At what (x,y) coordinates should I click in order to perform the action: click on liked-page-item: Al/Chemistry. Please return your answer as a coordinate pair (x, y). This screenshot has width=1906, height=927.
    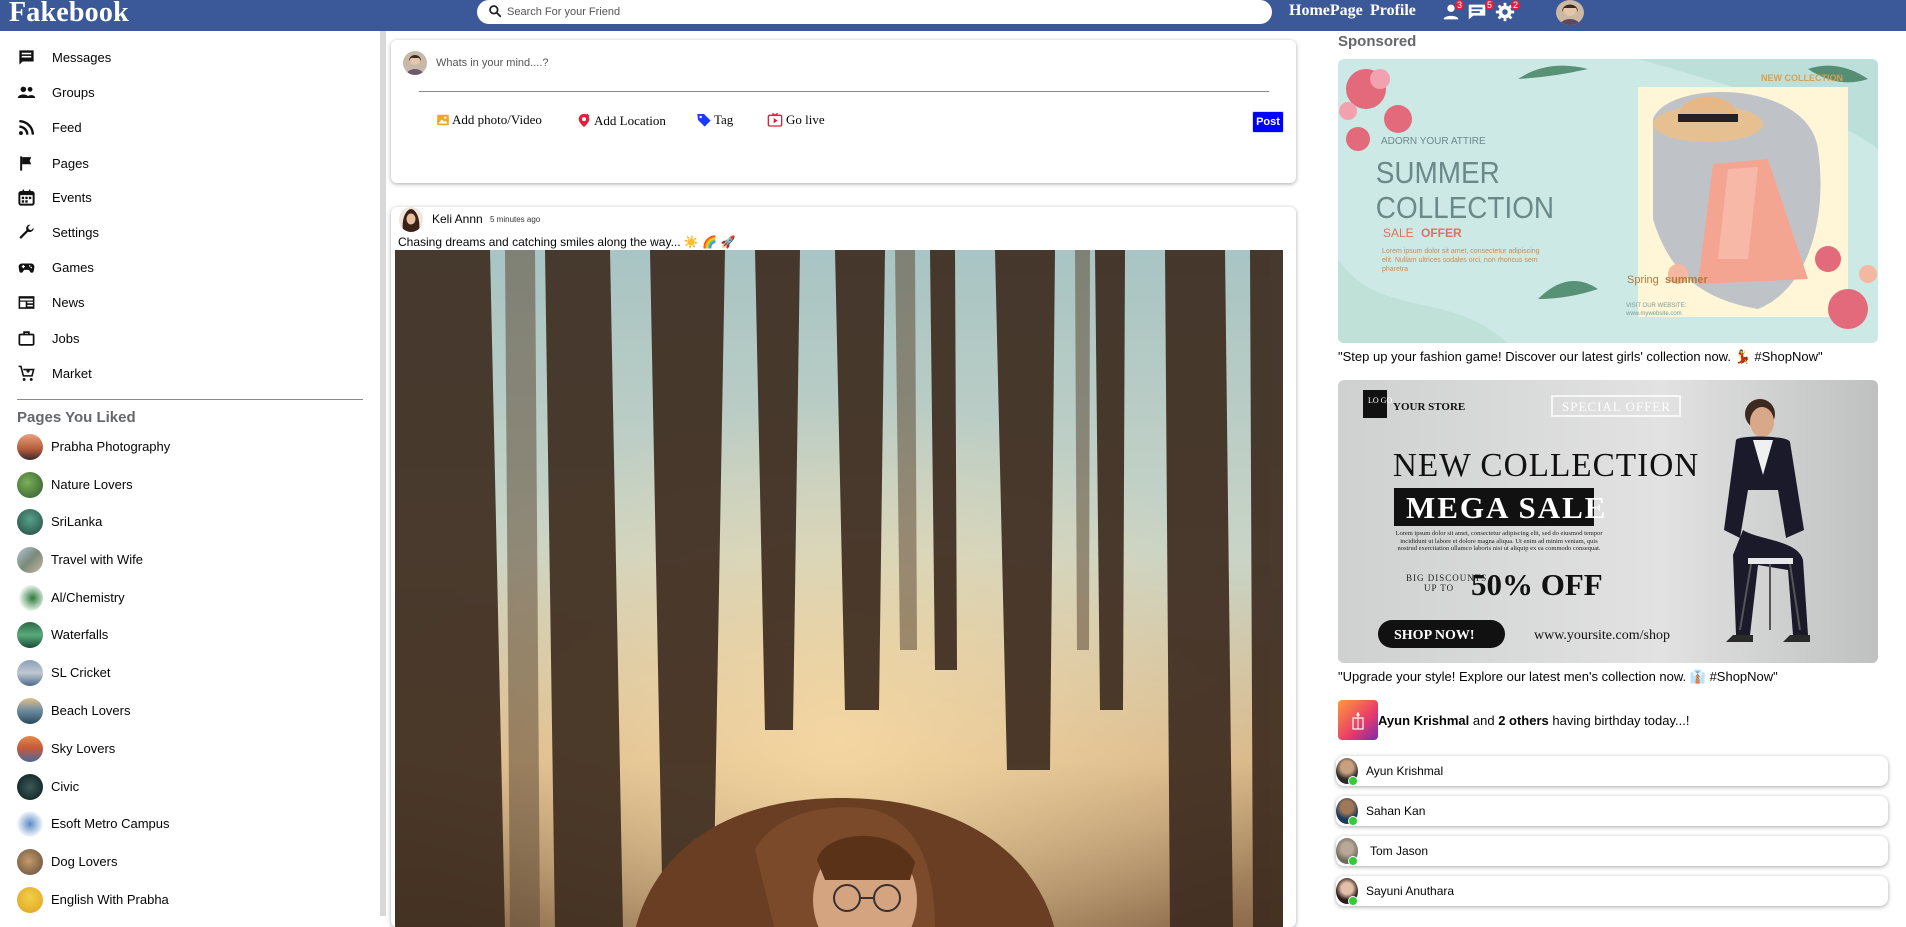
    Looking at the image, I should click on (71, 597).